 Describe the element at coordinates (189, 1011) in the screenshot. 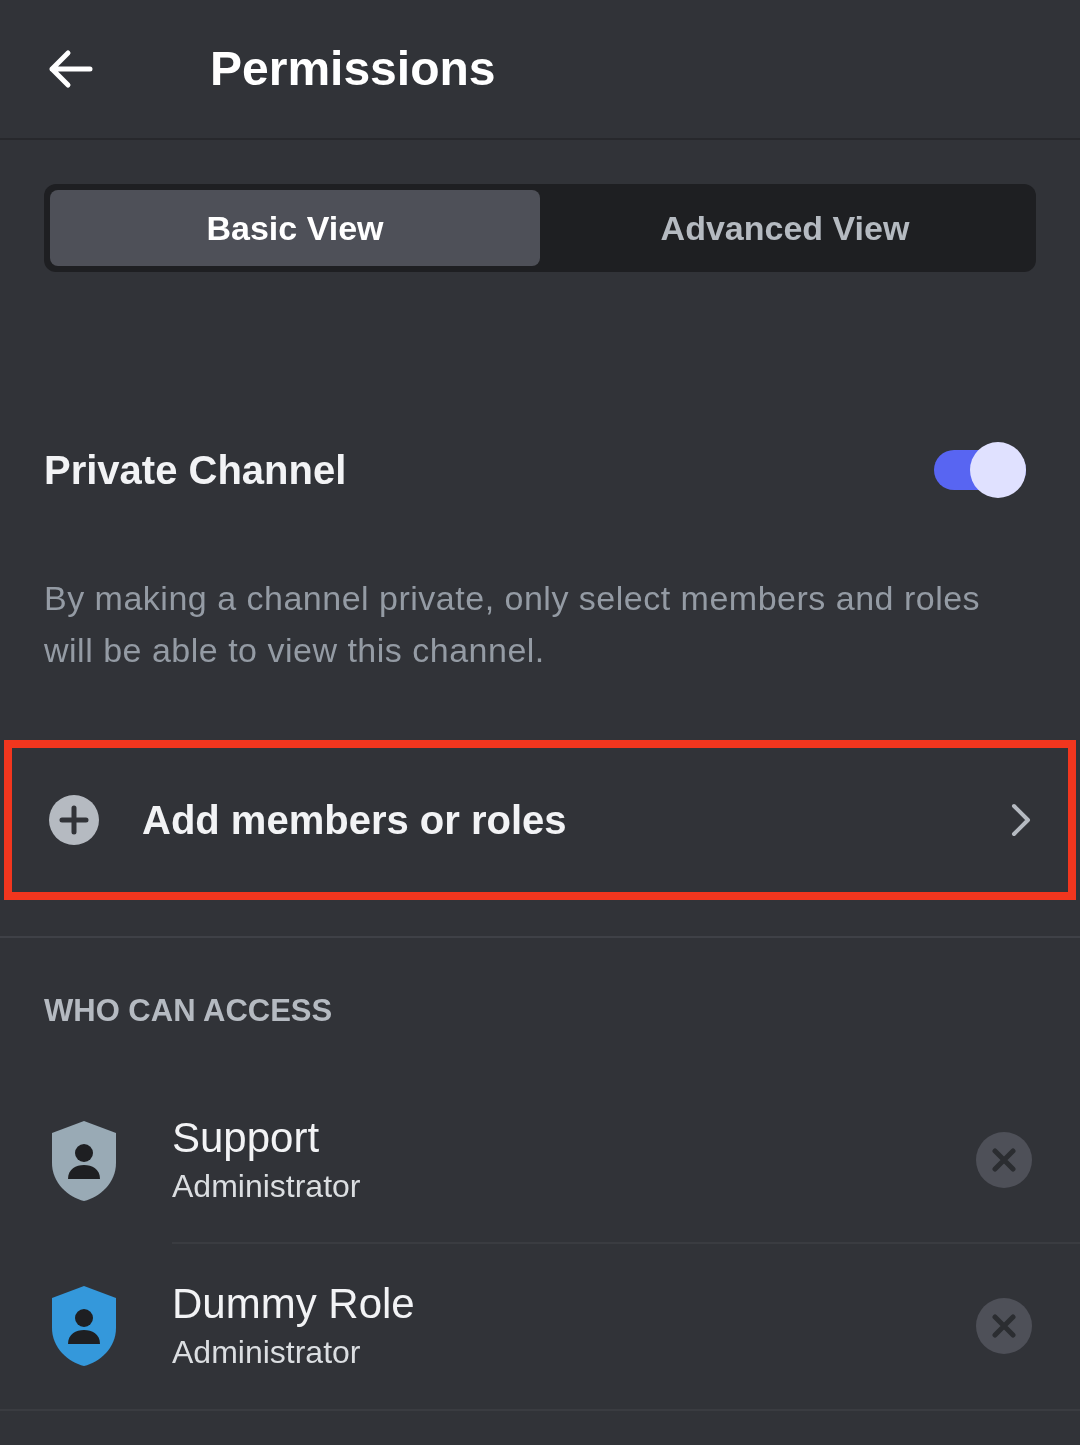

I see `section-heading: WHO CAN ACCESS` at that location.